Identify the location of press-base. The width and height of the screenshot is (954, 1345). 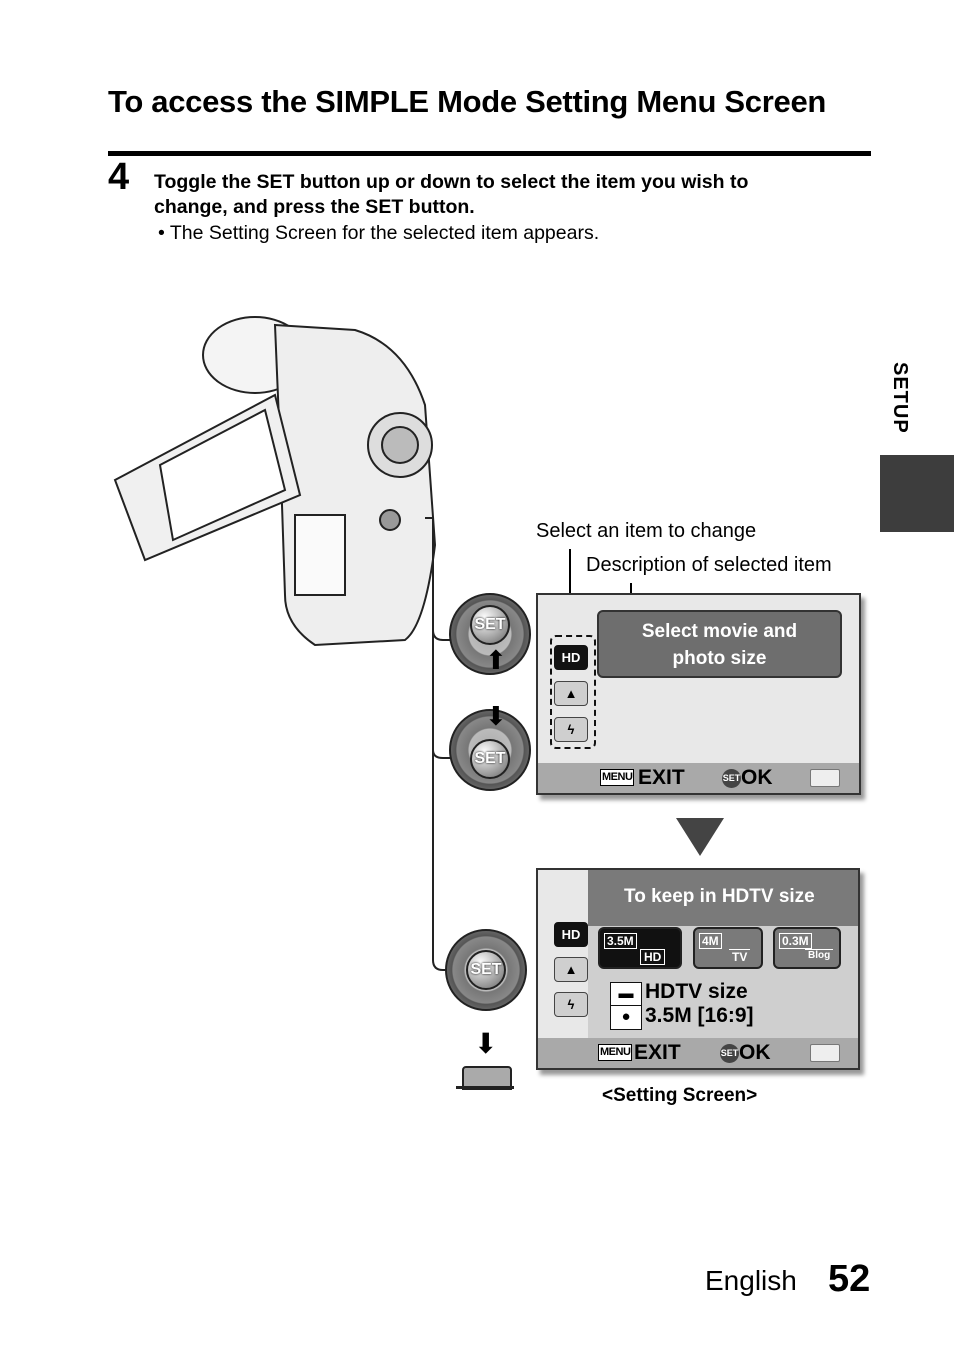
(485, 1087).